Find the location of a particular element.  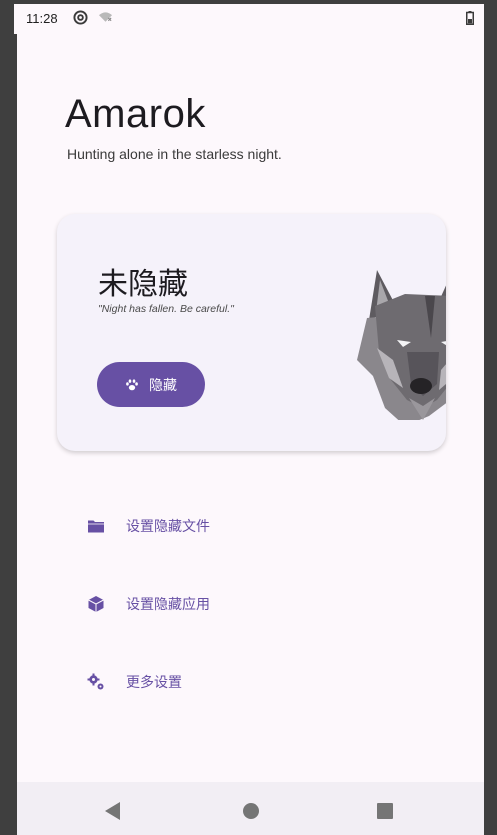

navigation-bar is located at coordinates (250, 808).